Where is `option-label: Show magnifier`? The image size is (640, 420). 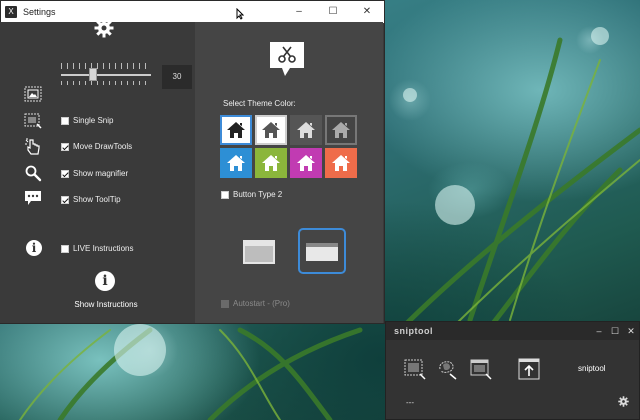 option-label: Show magnifier is located at coordinates (101, 173).